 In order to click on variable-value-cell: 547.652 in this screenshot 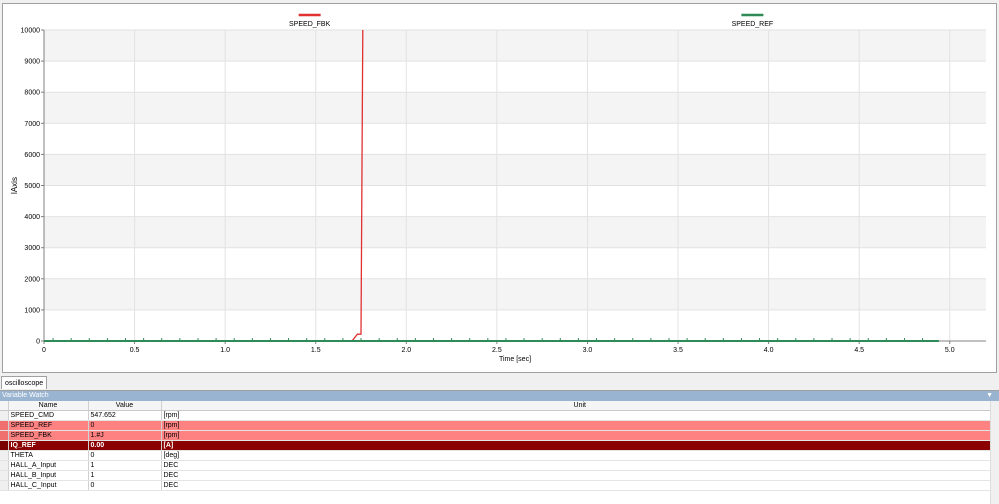, I will do `click(125, 415)`.